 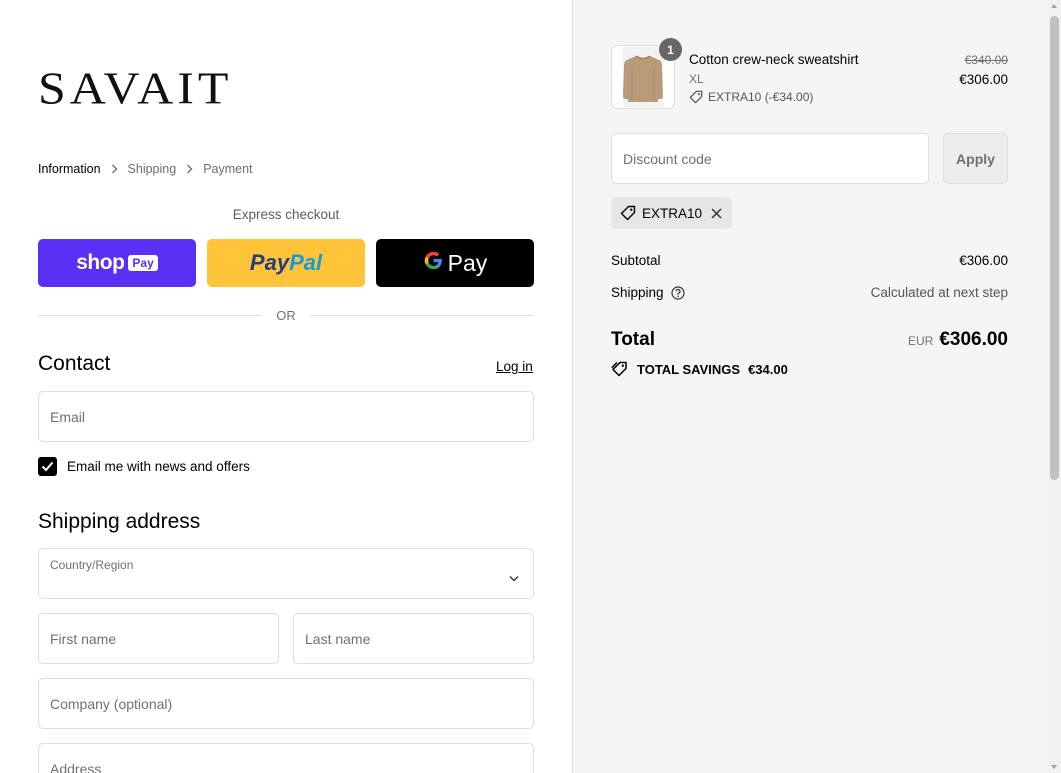 What do you see at coordinates (1054, 248) in the screenshot?
I see `scrollbar-thumb` at bounding box center [1054, 248].